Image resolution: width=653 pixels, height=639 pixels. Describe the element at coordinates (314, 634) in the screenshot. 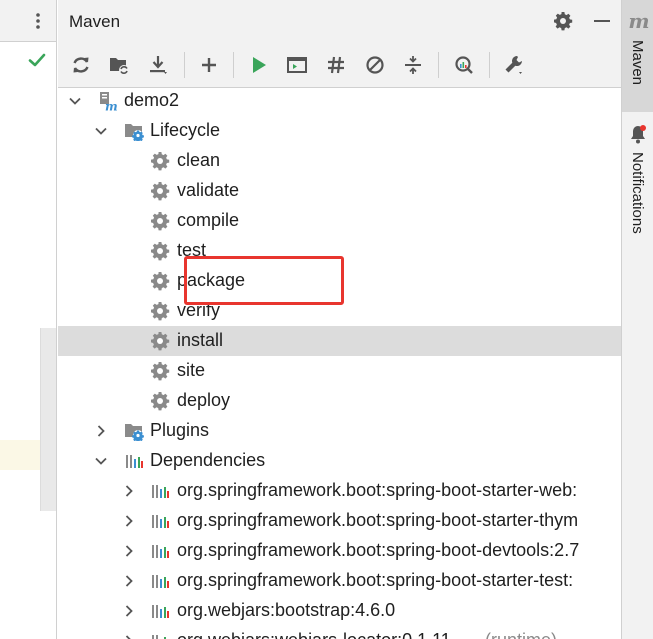

I see `tree-node-label: org.webjars:webjars-locator:0.1.11` at that location.